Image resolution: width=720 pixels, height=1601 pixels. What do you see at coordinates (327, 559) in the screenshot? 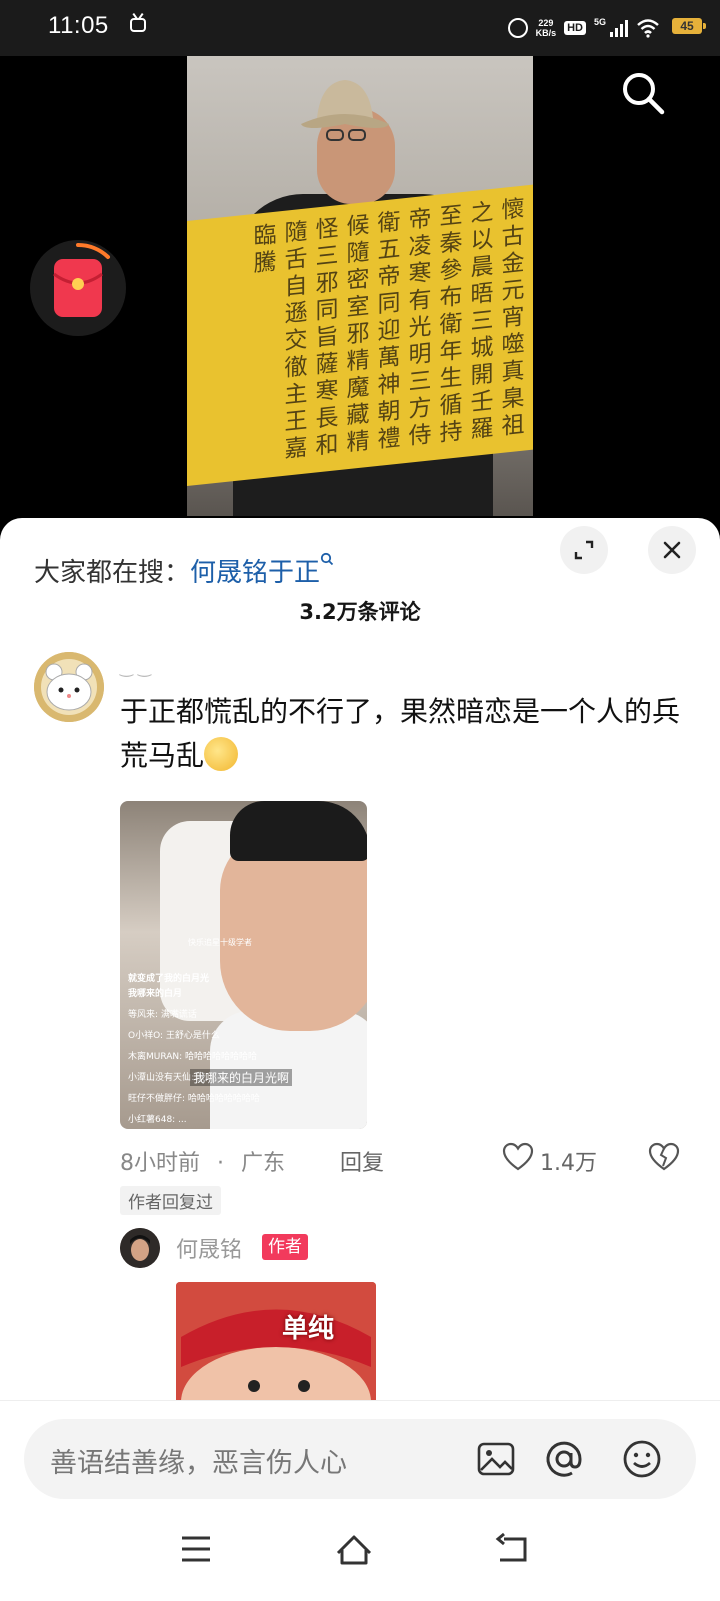
I see `search-small-icon` at bounding box center [327, 559].